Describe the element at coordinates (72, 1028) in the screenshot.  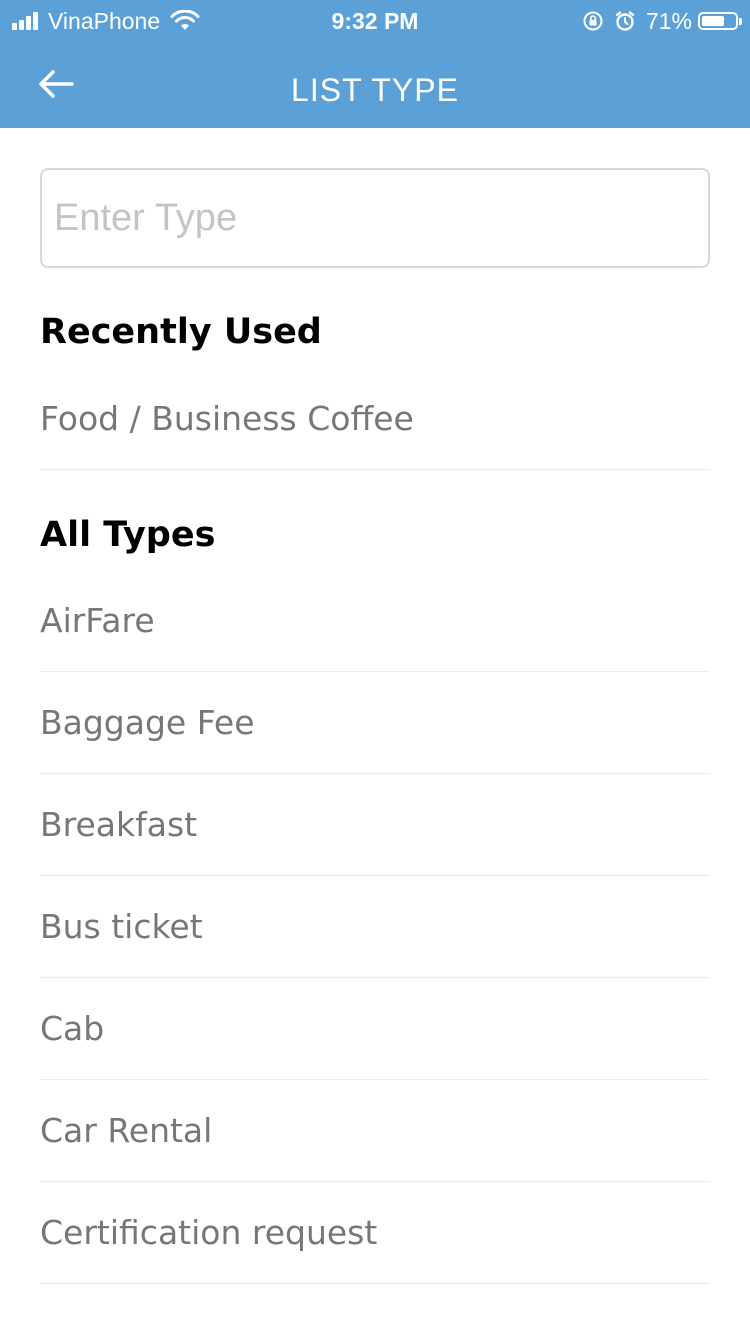
I see `list-item-label: Cab` at that location.